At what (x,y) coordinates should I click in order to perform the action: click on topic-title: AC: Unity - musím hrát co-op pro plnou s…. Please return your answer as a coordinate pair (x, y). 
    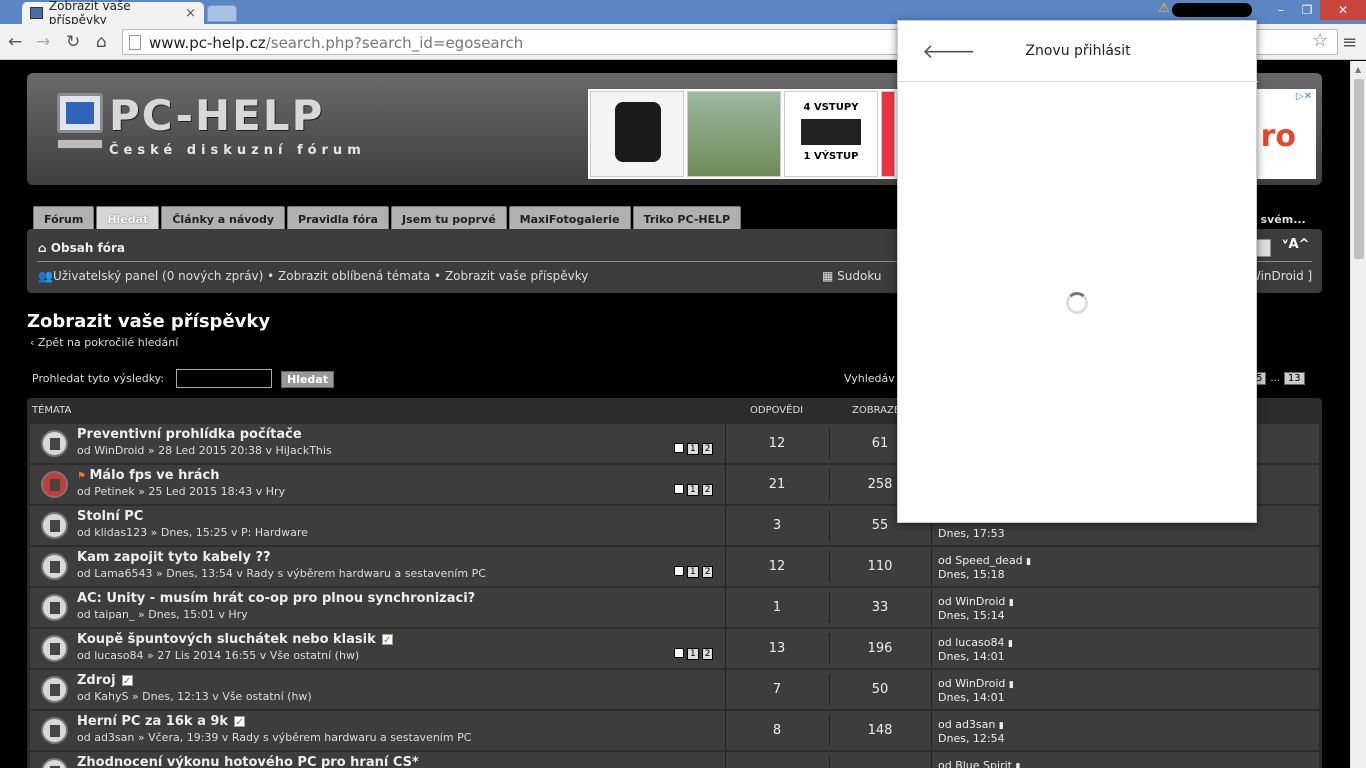
    Looking at the image, I should click on (276, 598).